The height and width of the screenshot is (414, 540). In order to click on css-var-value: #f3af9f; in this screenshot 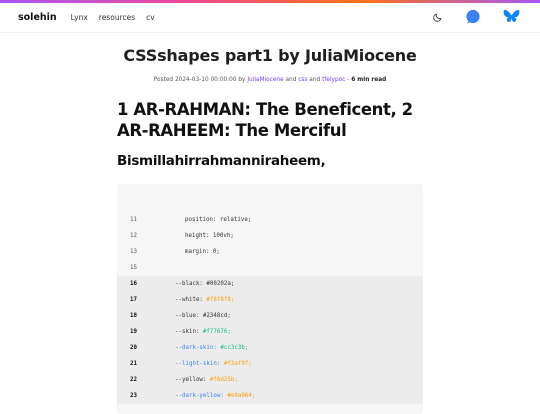, I will do `click(237, 364)`.